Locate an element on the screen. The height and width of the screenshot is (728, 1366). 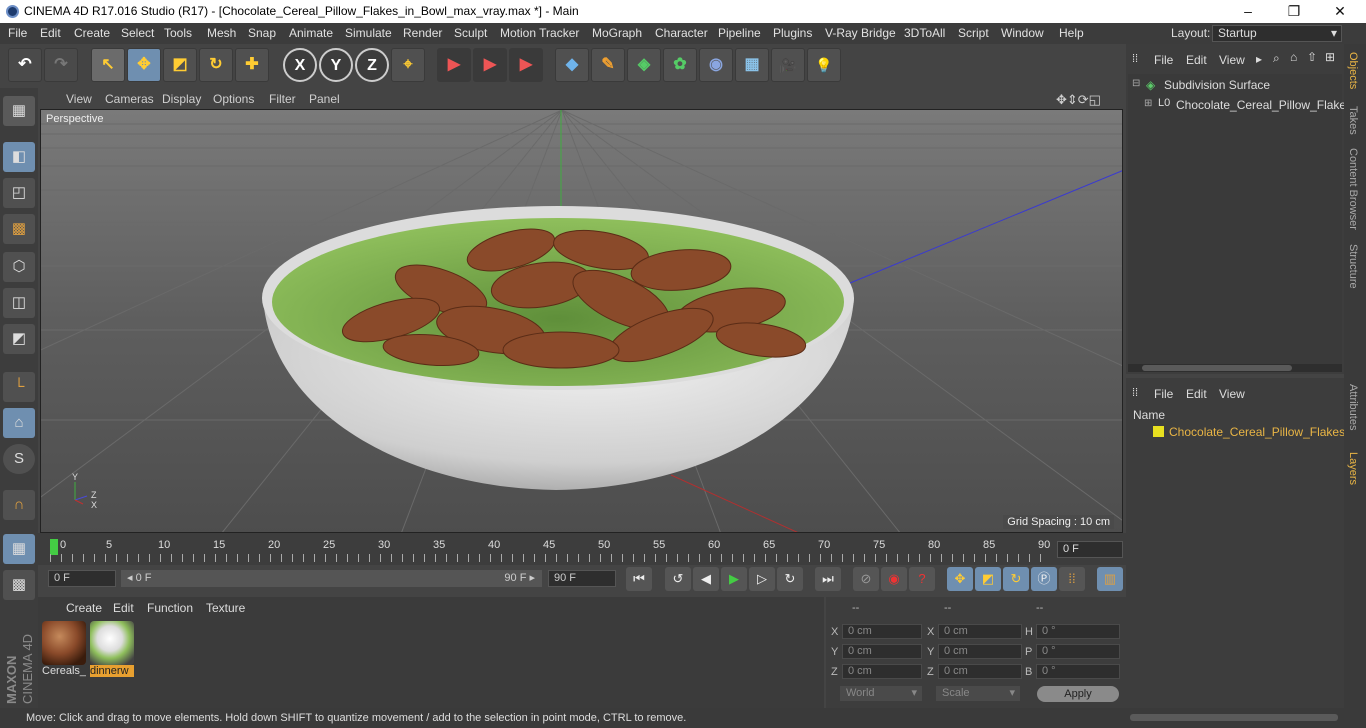
start-frame-field: 0 F is located at coordinates (82, 578).